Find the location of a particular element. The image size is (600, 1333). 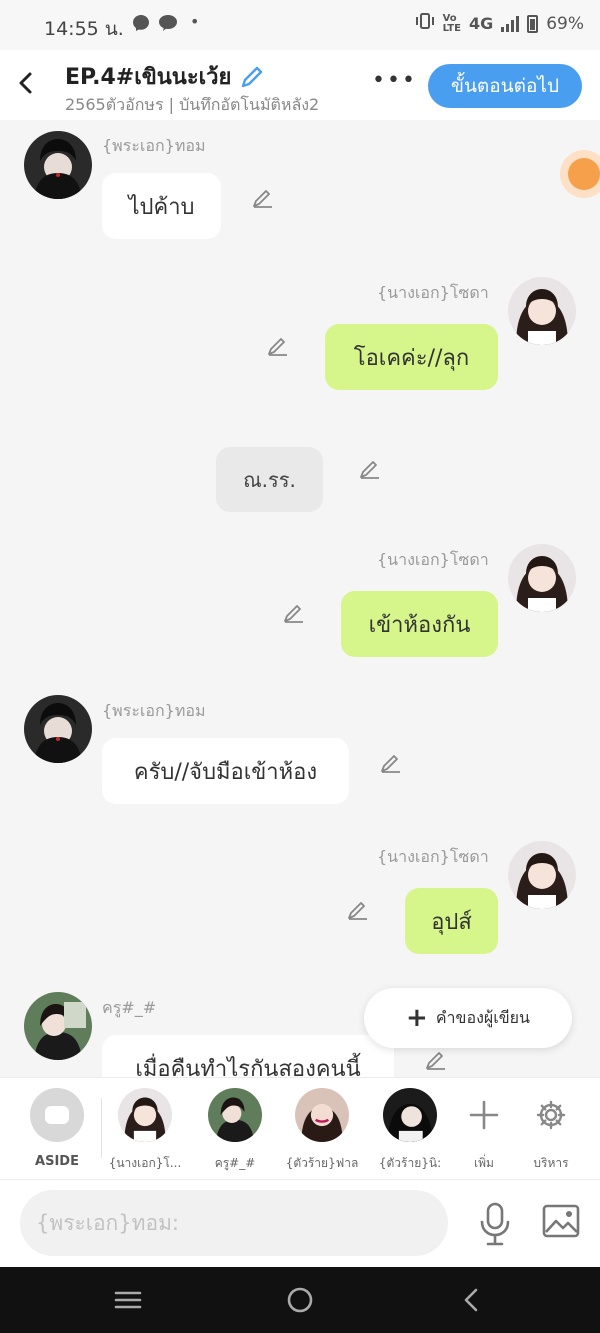

back-nav-icon is located at coordinates (472, 1300).